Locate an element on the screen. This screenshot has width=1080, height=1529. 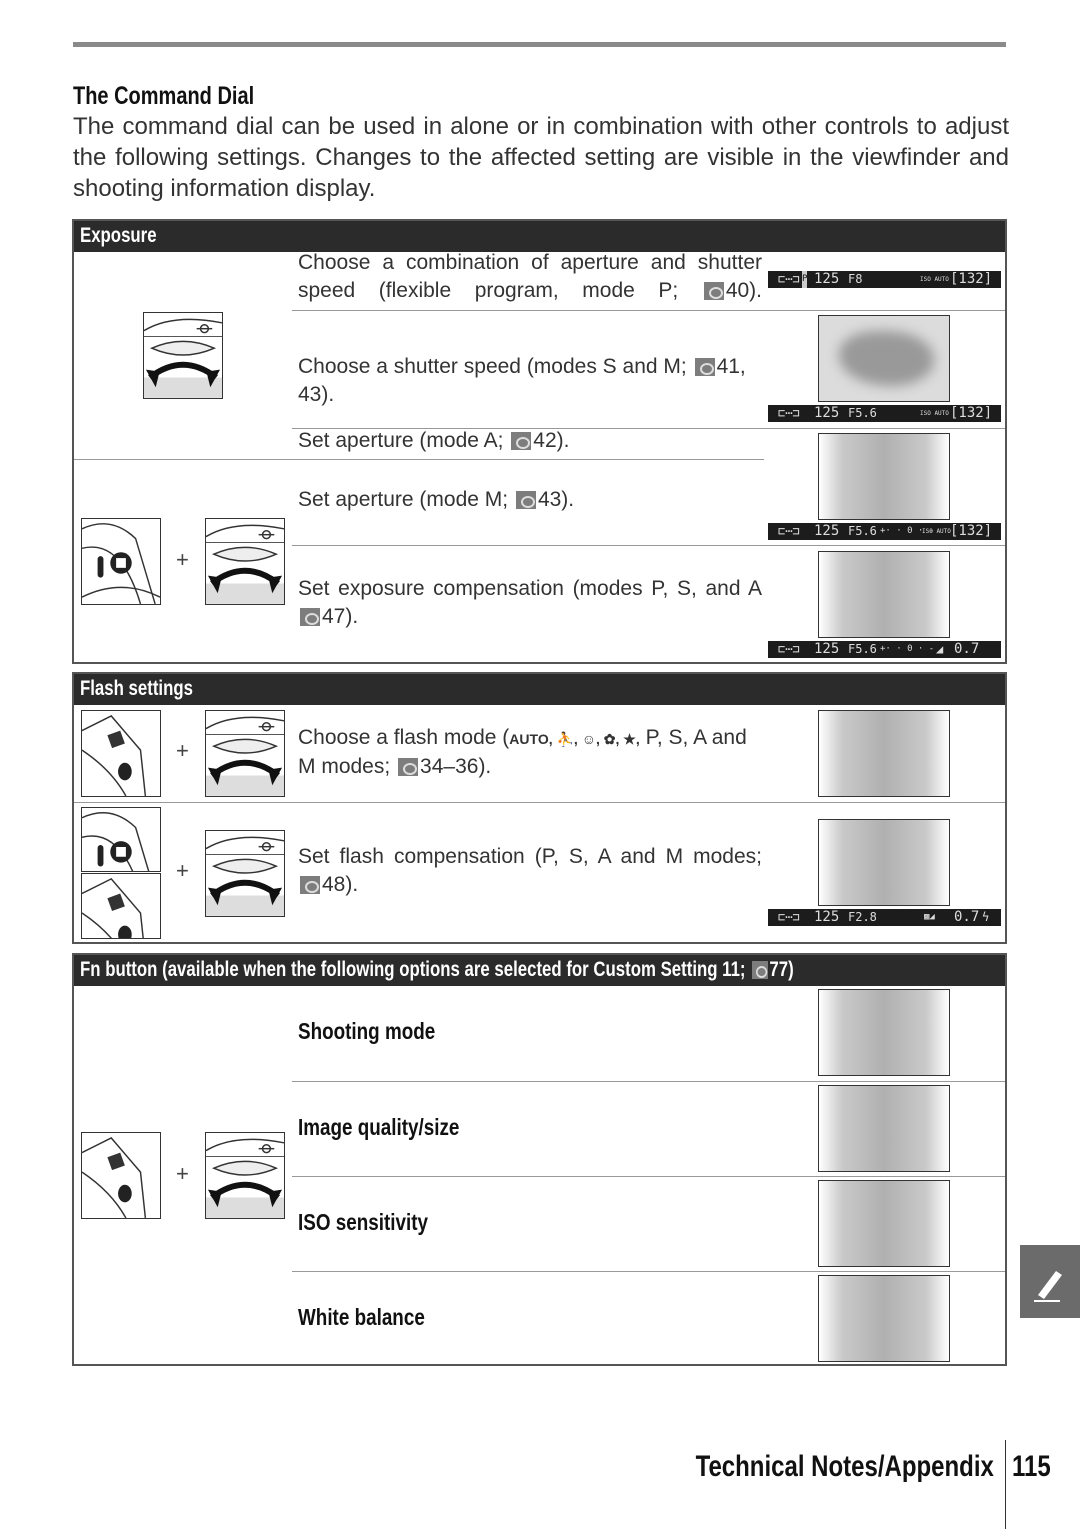
viewfinder-strip: ⊏⋯⊐ 125 F5.6 +· · 0 · - ◢ 0.7 is located at coordinates (884, 649).